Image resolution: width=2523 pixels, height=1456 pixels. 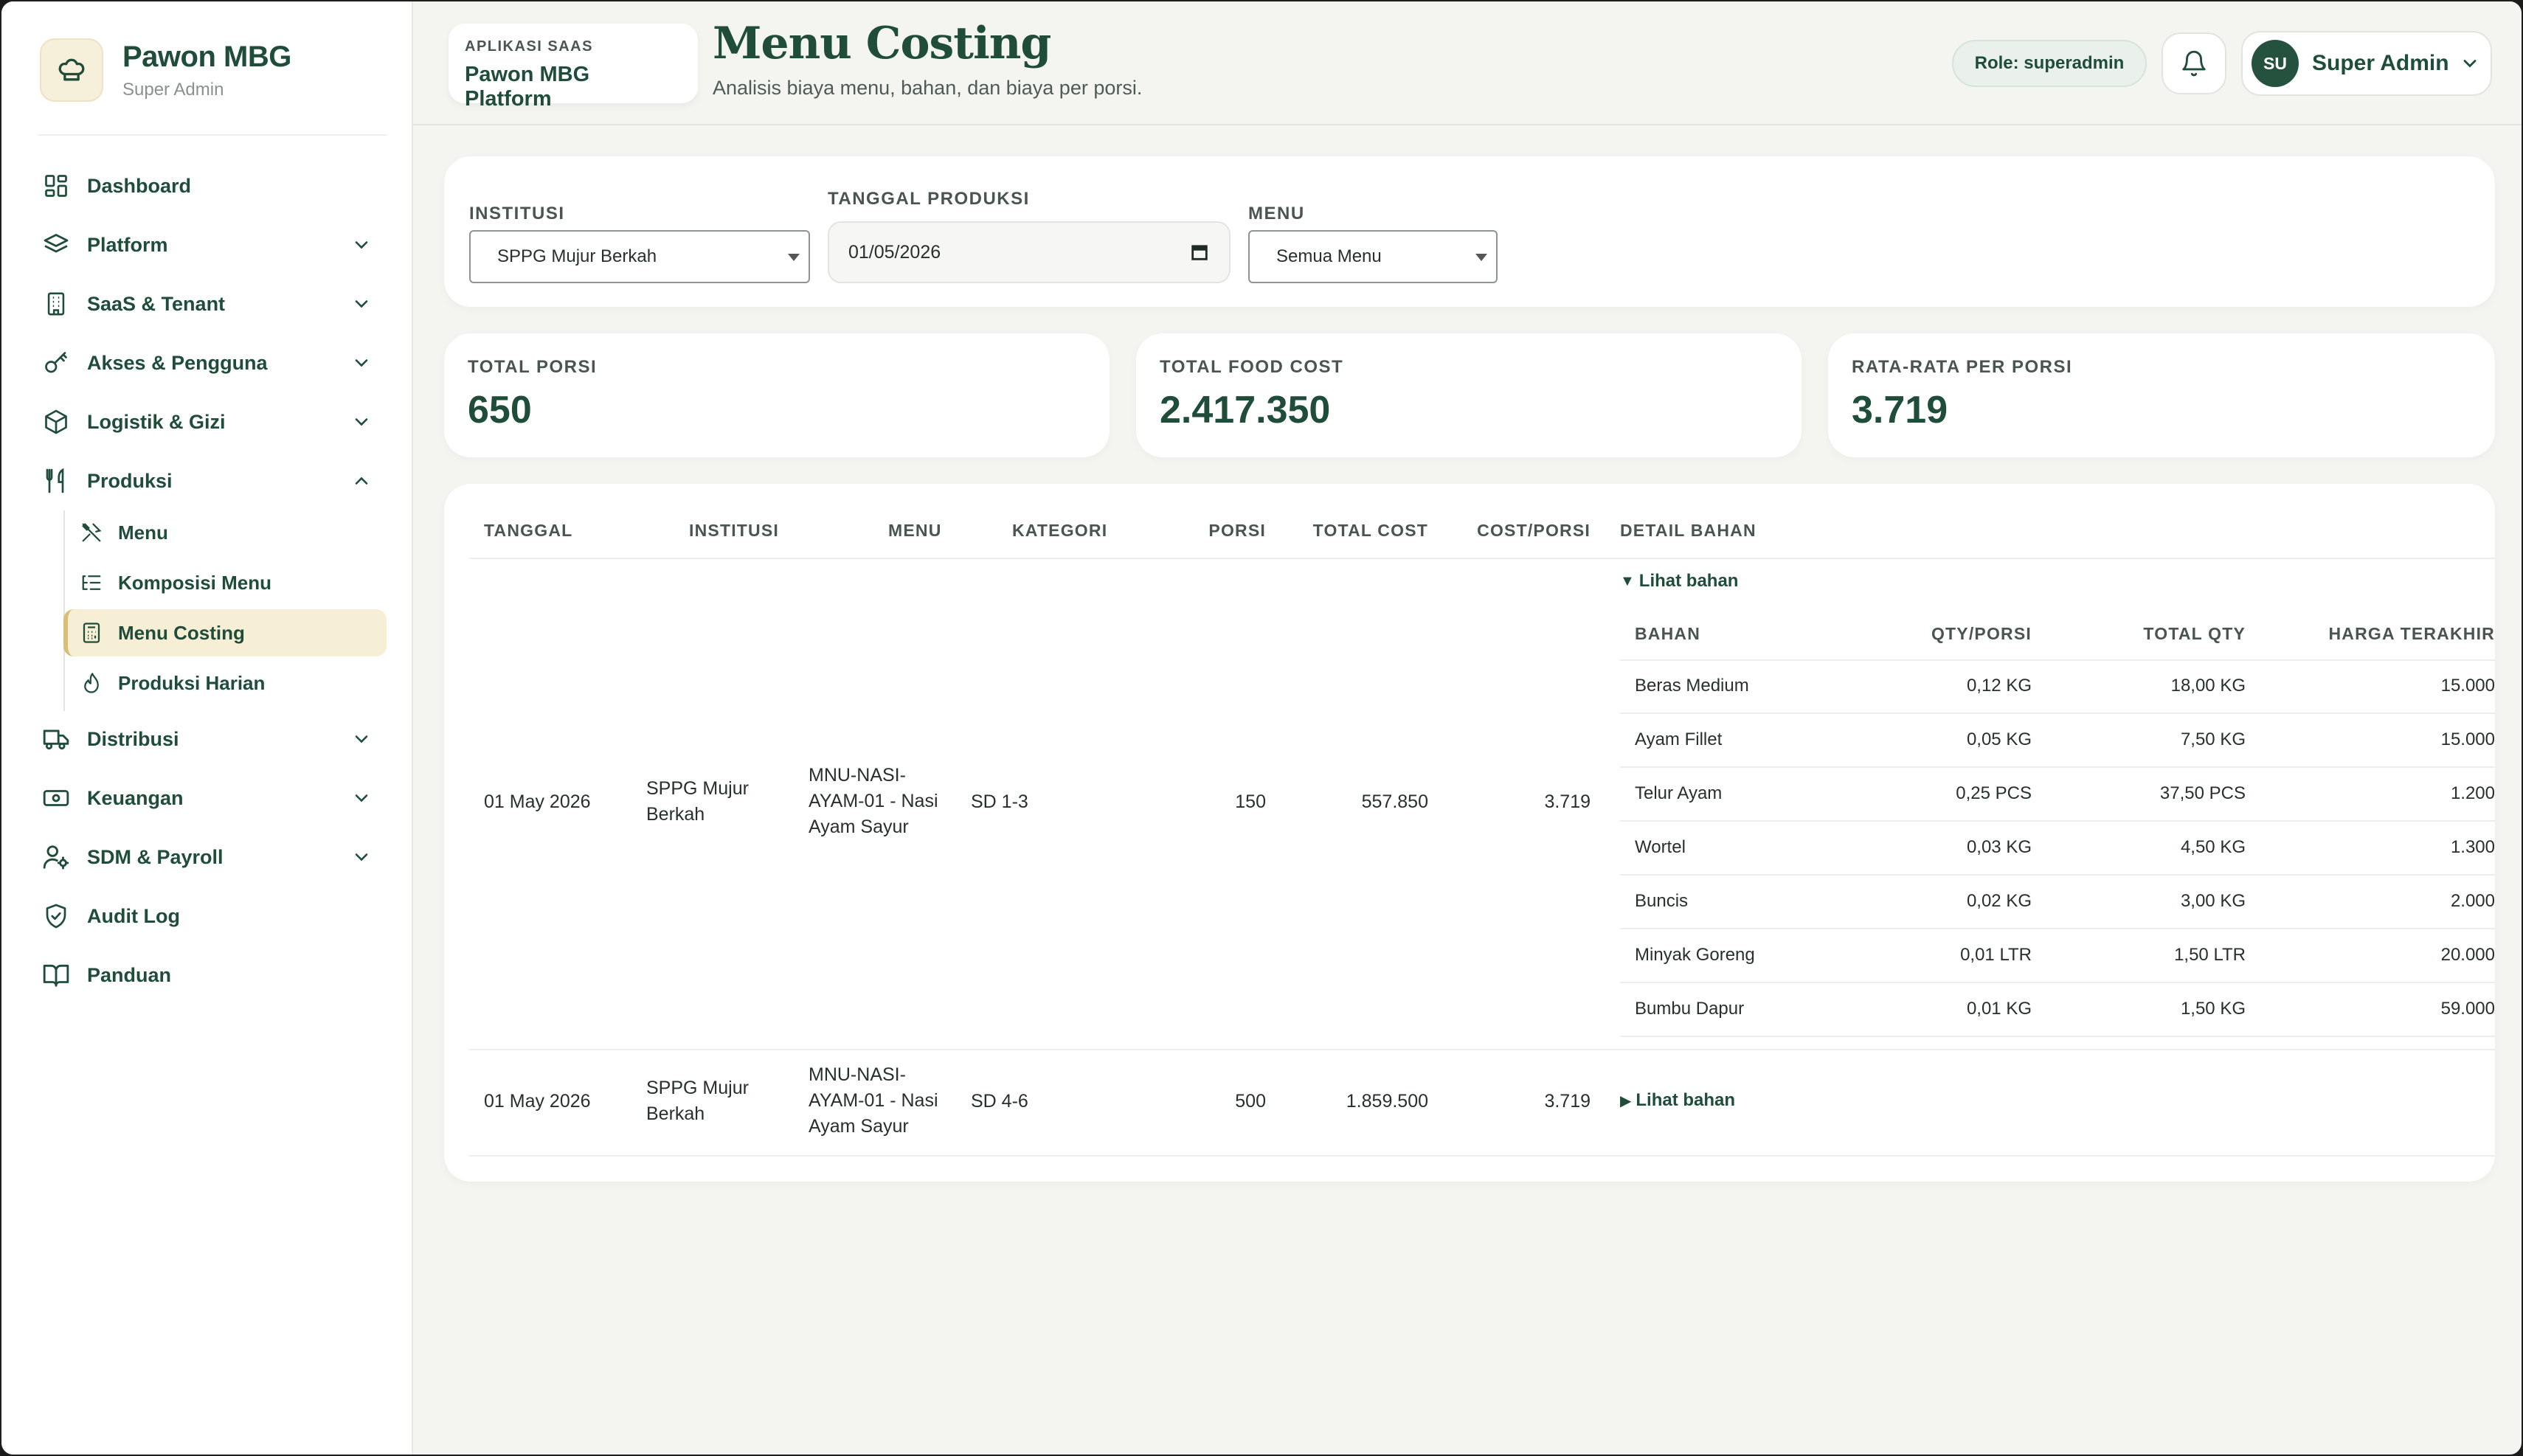 I want to click on cell-kategori: SD 4-6, so click(x=999, y=1101).